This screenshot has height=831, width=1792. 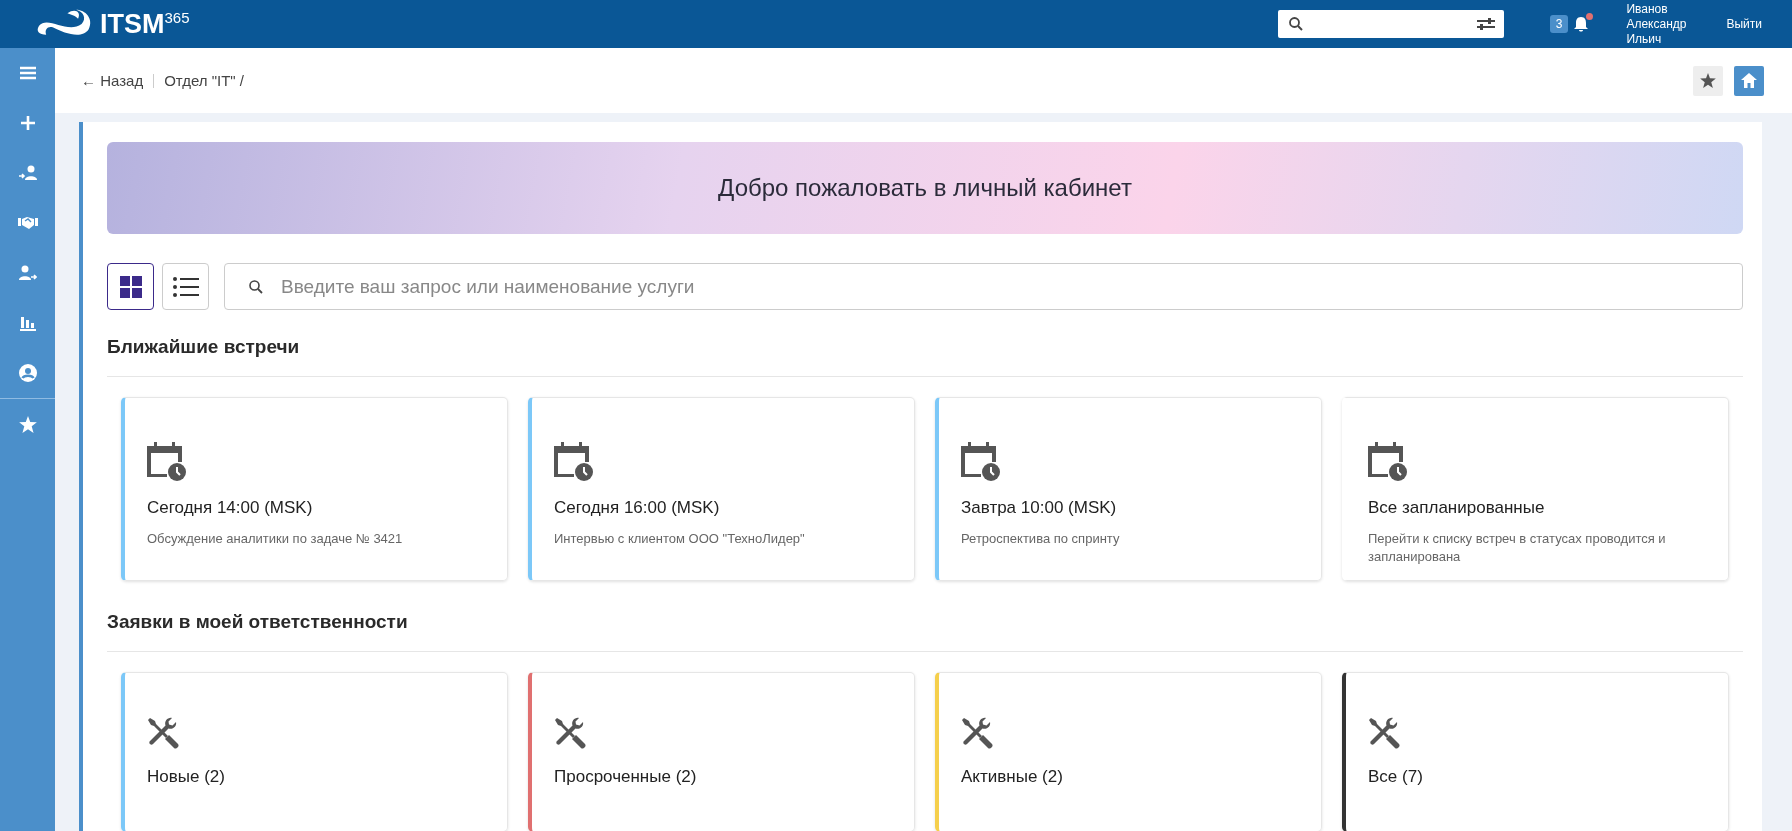 What do you see at coordinates (1457, 508) in the screenshot?
I see `card-title: Все запланированные` at bounding box center [1457, 508].